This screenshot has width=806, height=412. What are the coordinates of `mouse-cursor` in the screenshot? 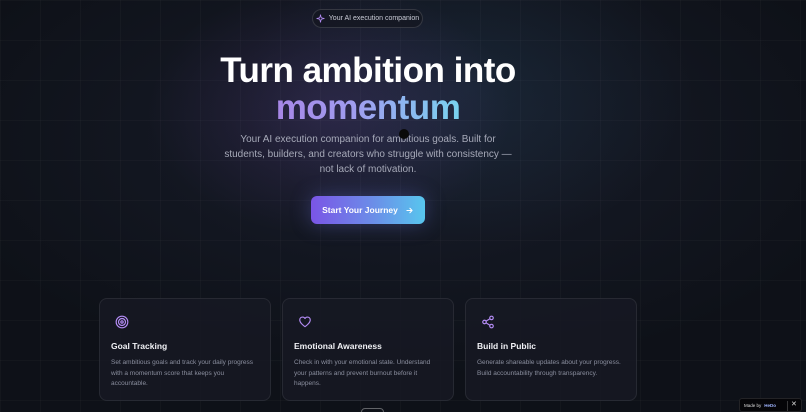 It's located at (404, 134).